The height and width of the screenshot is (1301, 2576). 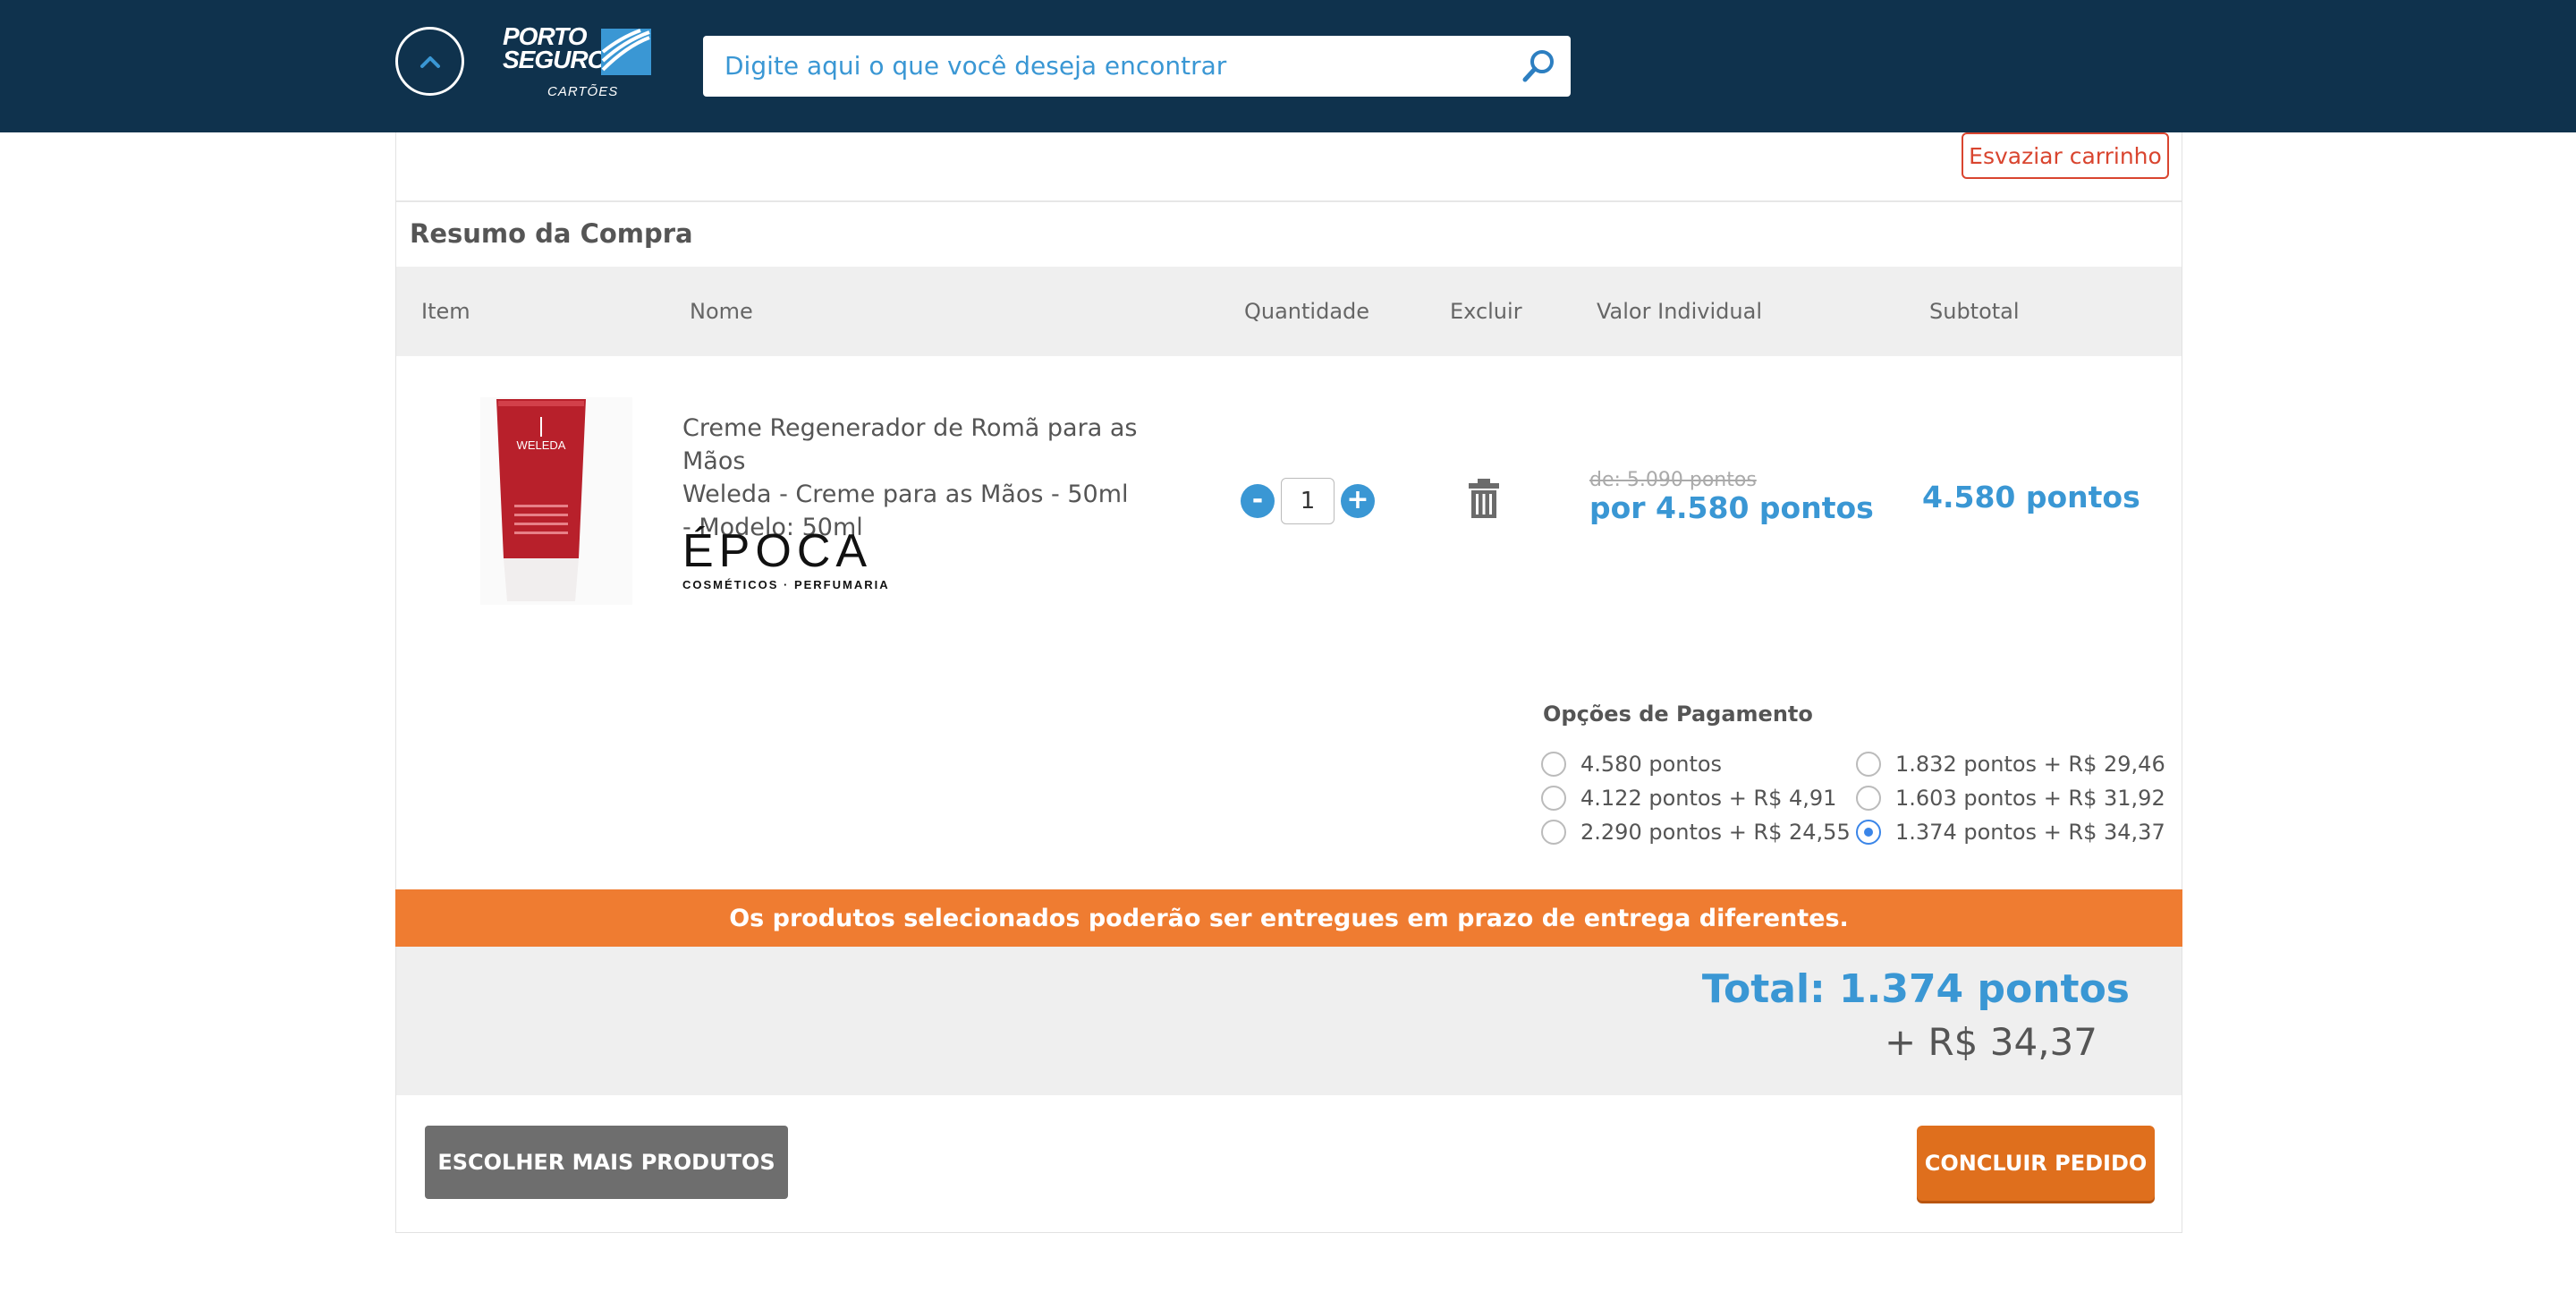 What do you see at coordinates (975, 66) in the screenshot?
I see `search-input: Digite aqui o que você deseja encontrar` at bounding box center [975, 66].